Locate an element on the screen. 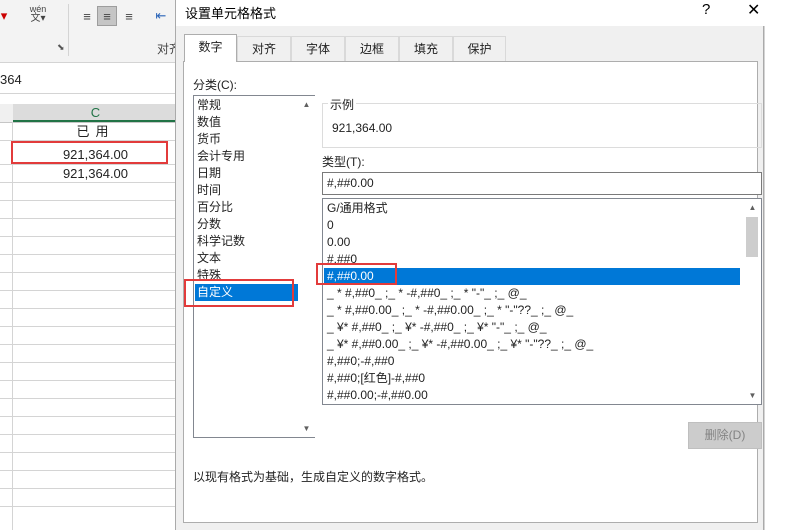 The height and width of the screenshot is (530, 785). type-input: #,##0.00 is located at coordinates (542, 183).